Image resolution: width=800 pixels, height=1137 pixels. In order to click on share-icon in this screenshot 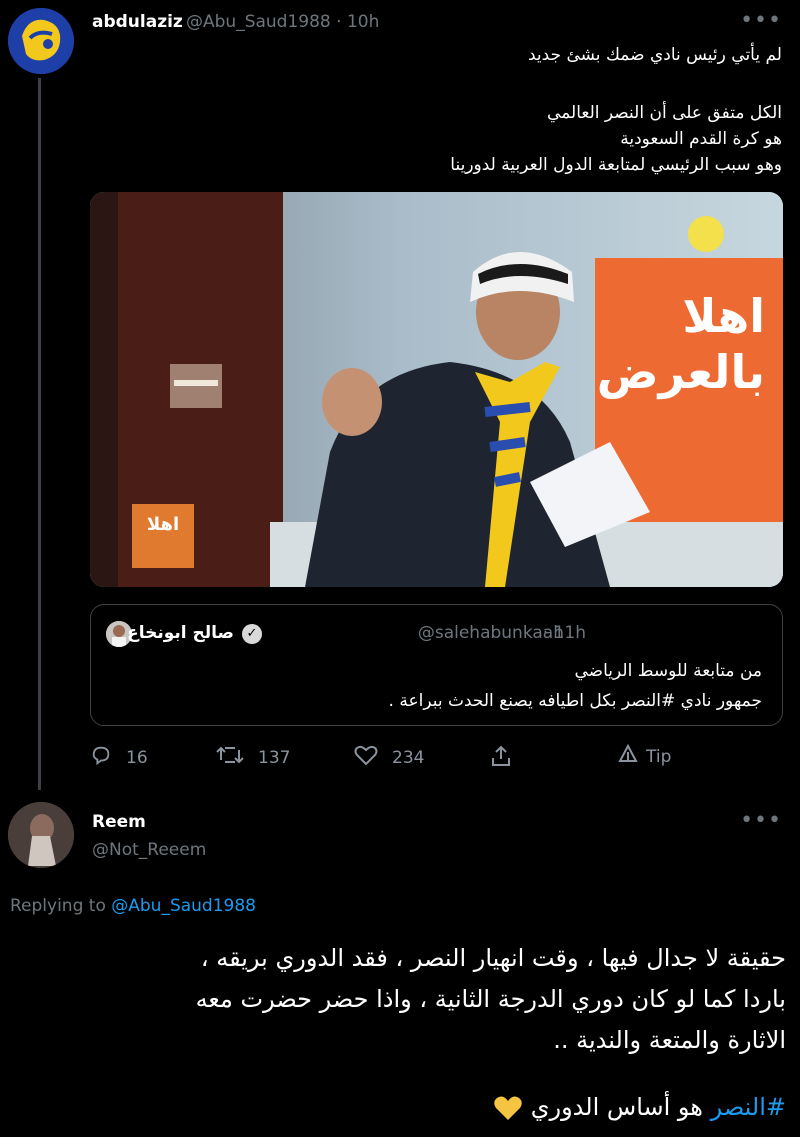, I will do `click(501, 758)`.